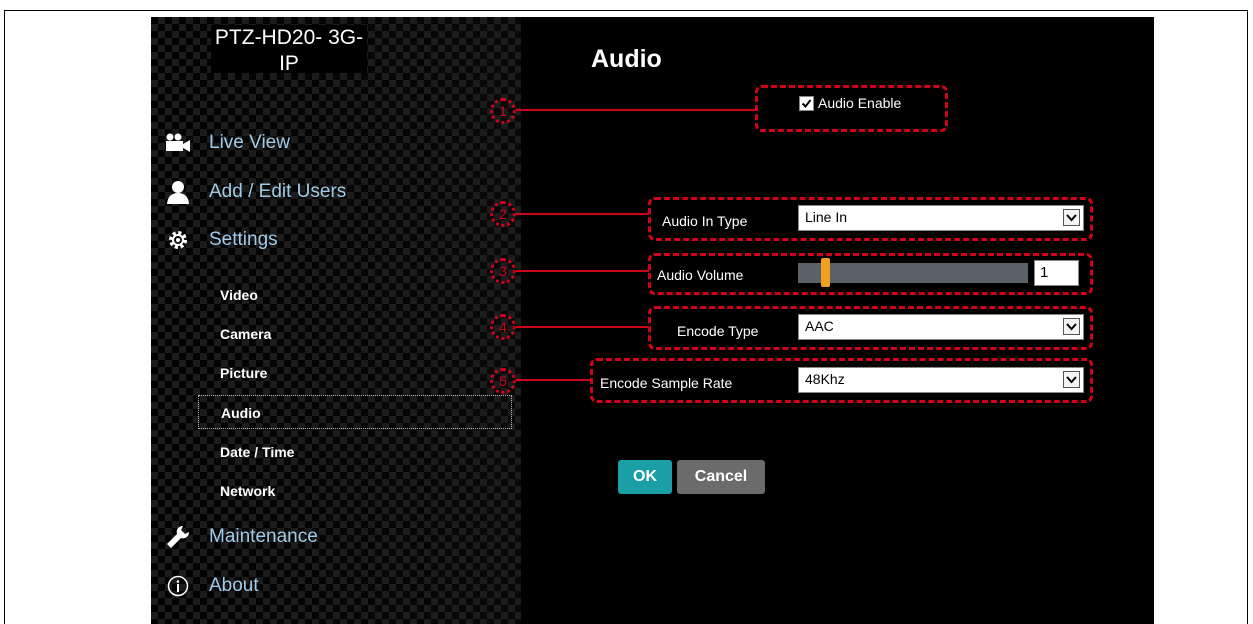 This screenshot has width=1253, height=624. Describe the element at coordinates (355, 412) in the screenshot. I see `nav-sub-audio: Audio` at that location.